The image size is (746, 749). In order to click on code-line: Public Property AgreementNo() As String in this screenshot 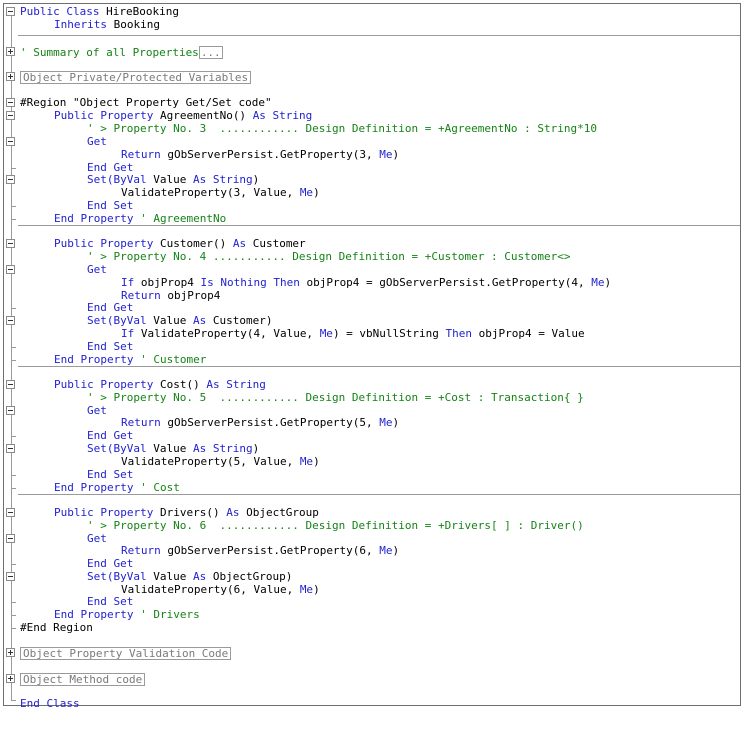, I will do `click(372, 116)`.